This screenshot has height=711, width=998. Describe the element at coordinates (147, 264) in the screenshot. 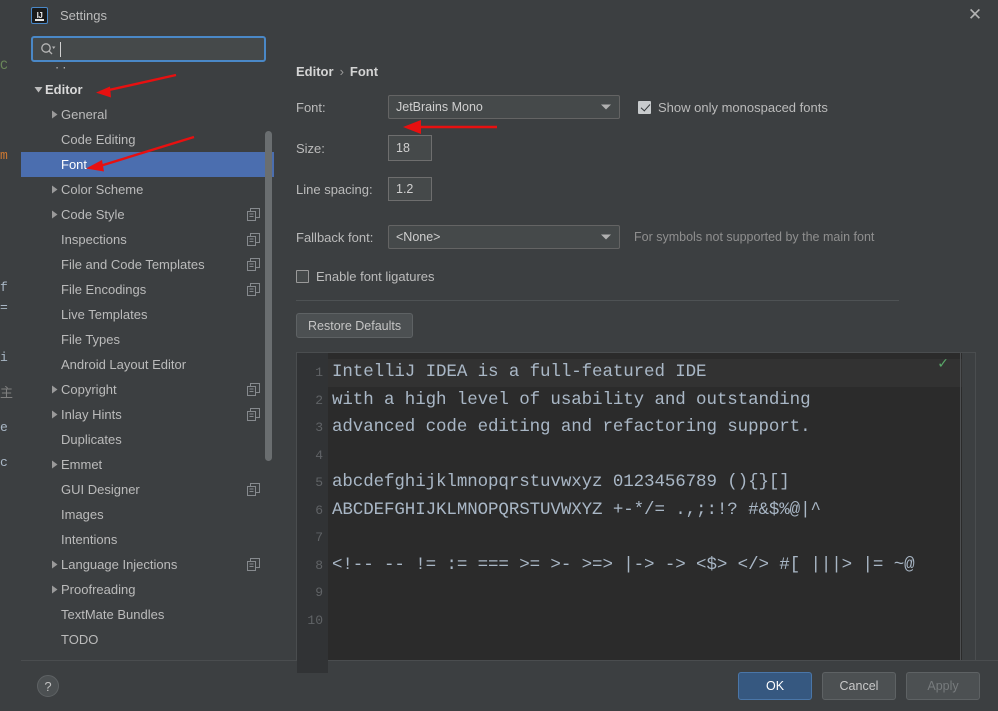

I see `sidebar-item-file-and-code-templates: File and Code Templates` at that location.